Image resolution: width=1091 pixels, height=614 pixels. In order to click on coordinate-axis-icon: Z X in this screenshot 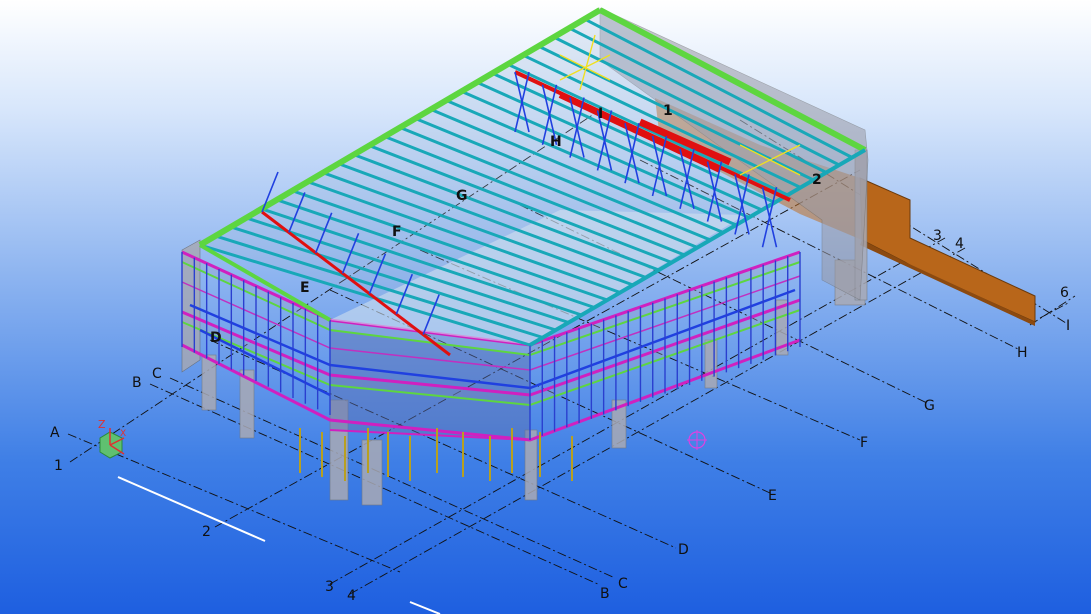, I will do `click(112, 438)`.